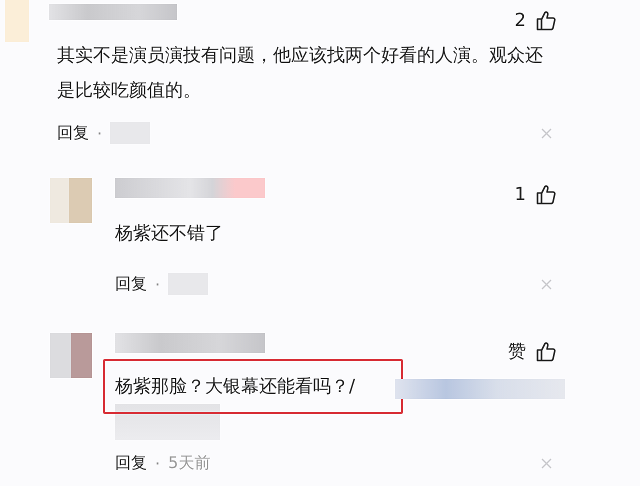  What do you see at coordinates (235, 387) in the screenshot?
I see `comment-text: 杨紫那脸？大银幕还能看吗？/` at bounding box center [235, 387].